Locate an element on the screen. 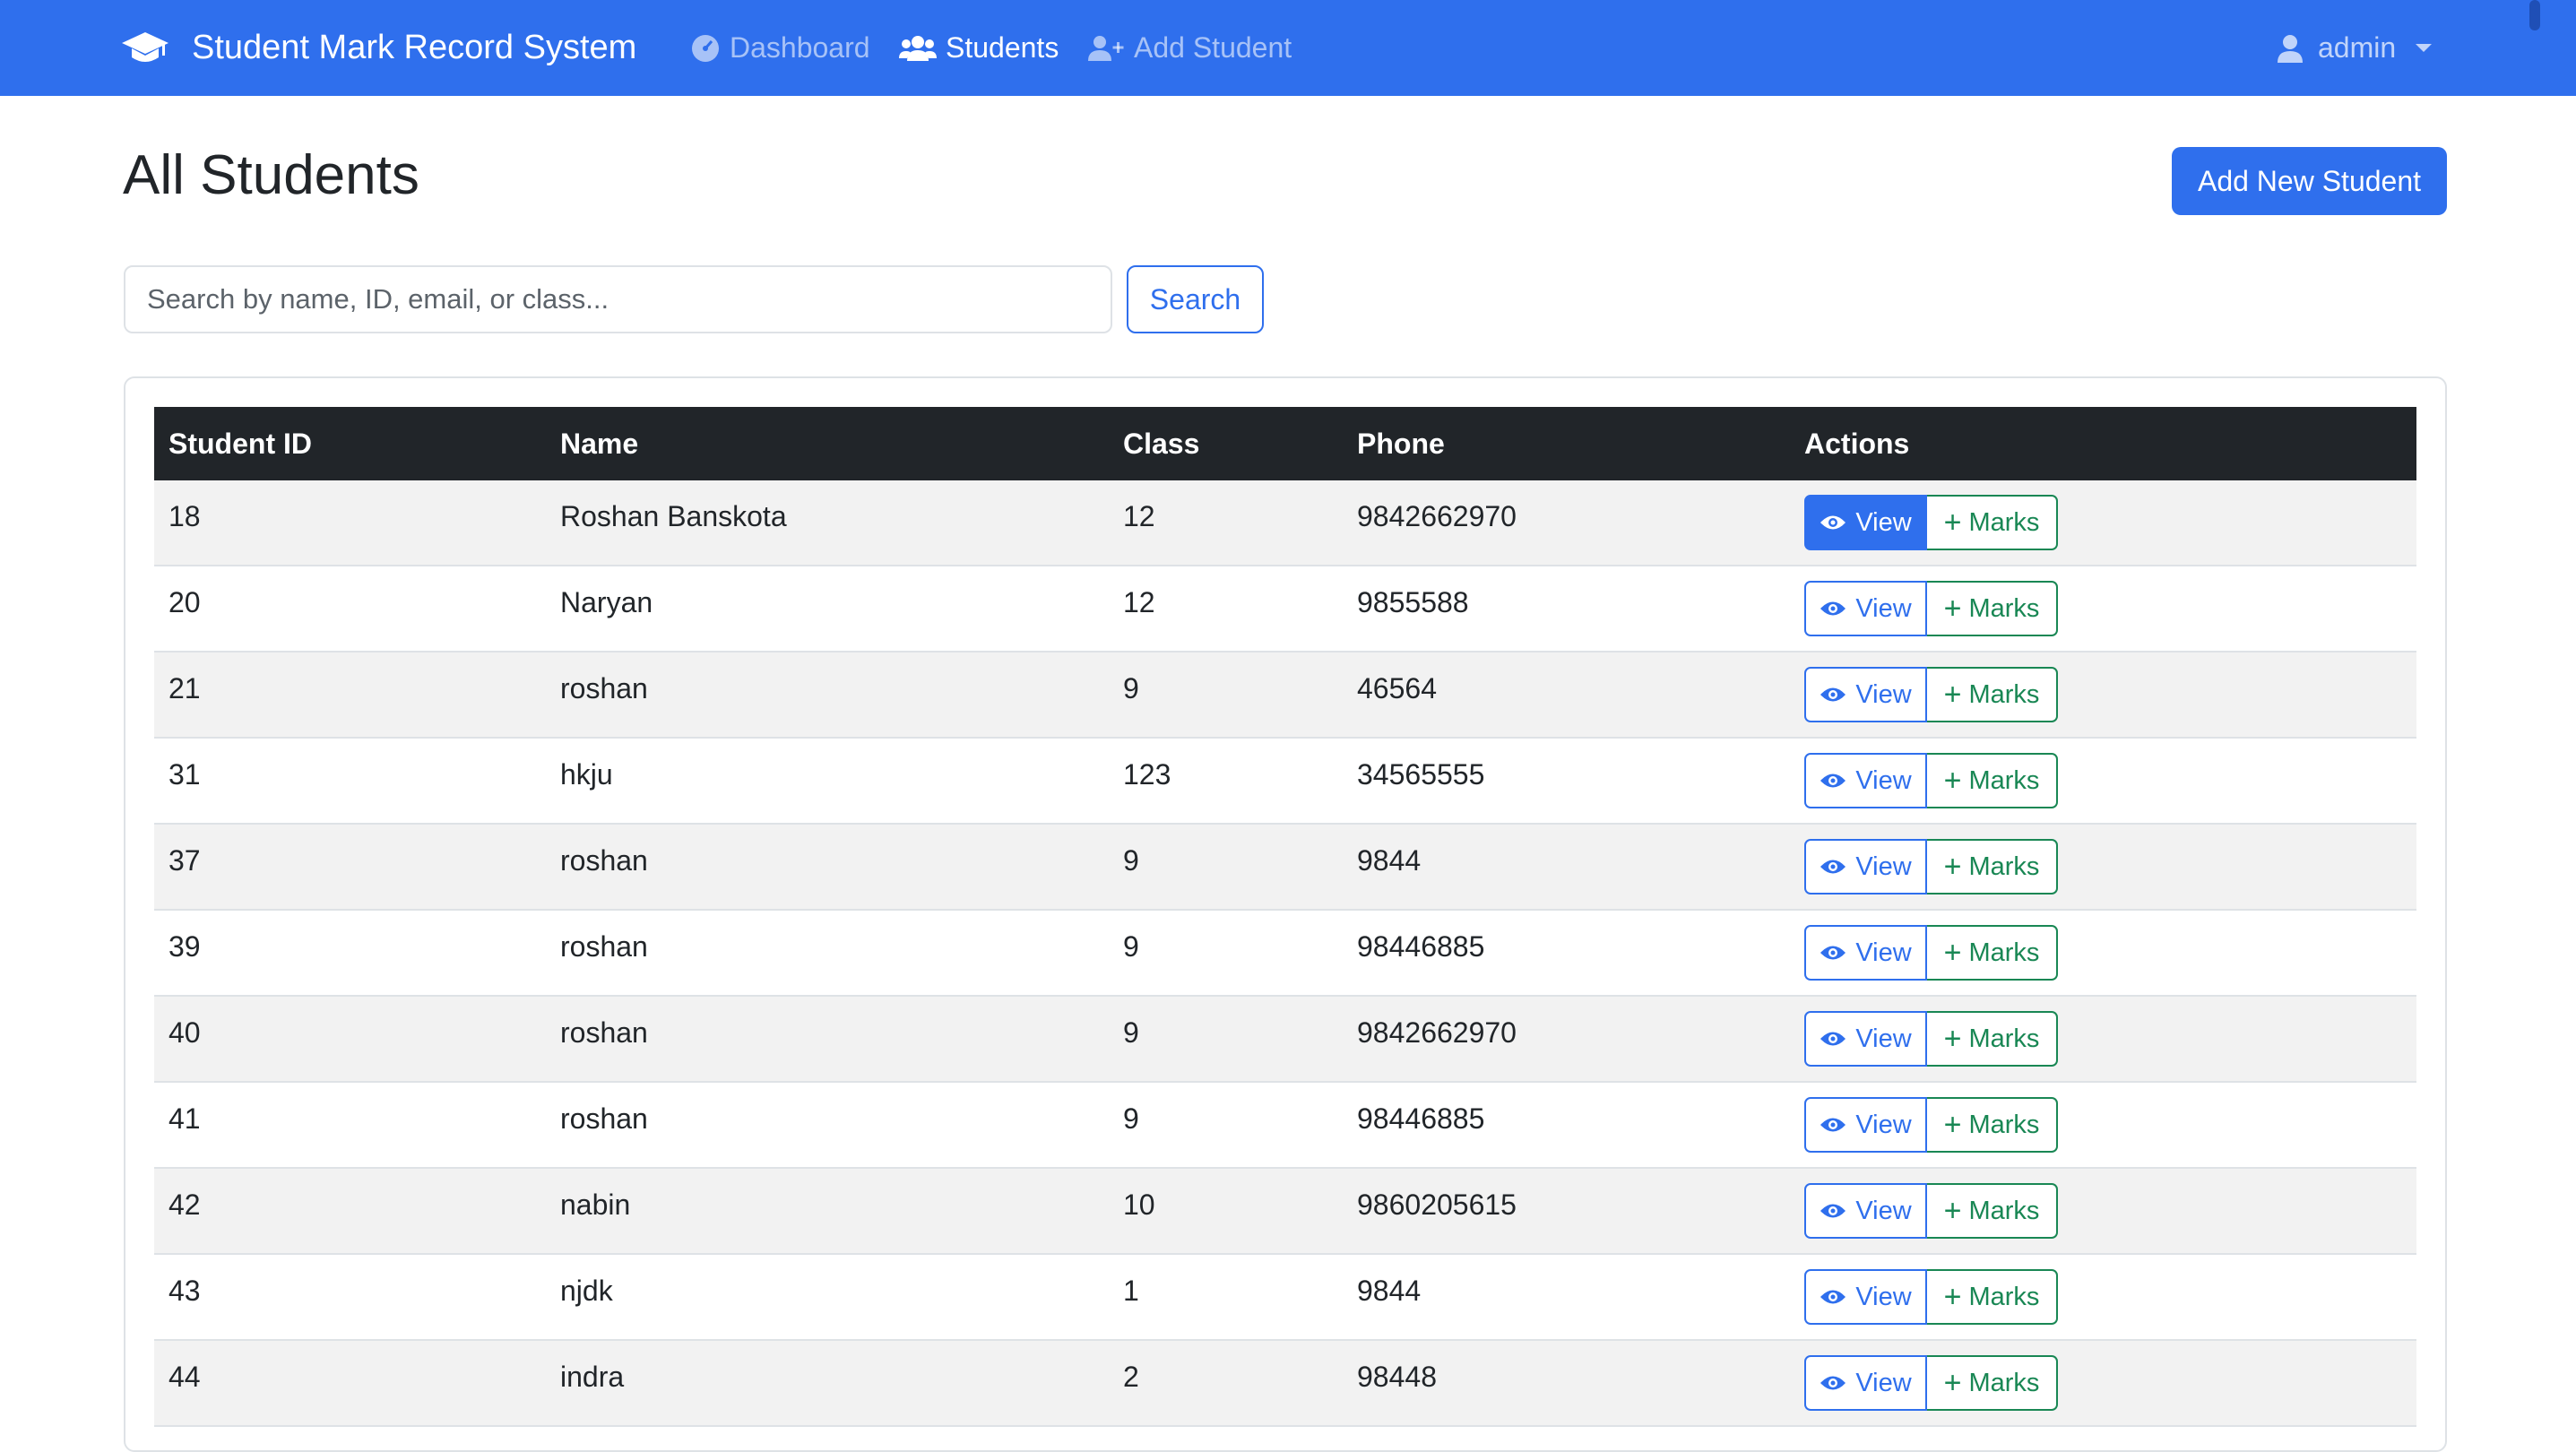  table-row: 41 roshan 9 98446885 View + Marks is located at coordinates (1285, 1126).